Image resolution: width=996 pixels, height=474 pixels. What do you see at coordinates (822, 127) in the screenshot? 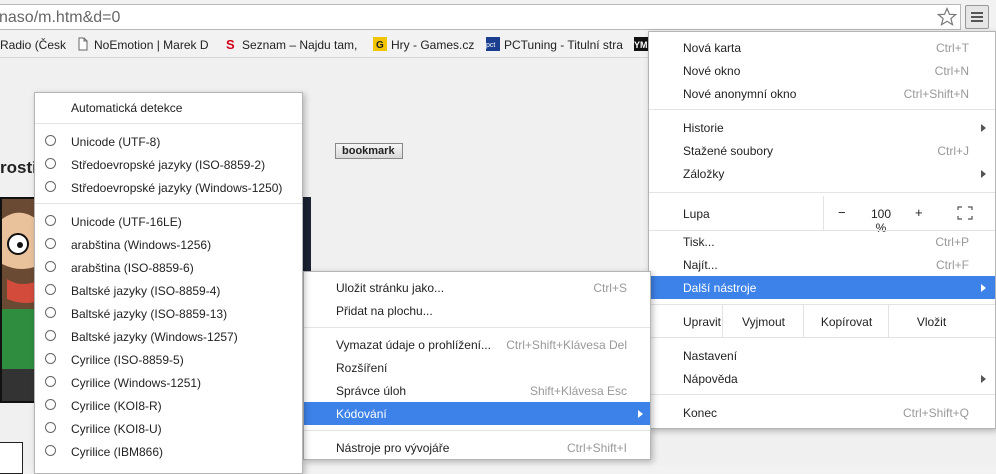
I see `menu-item-history: Historie` at bounding box center [822, 127].